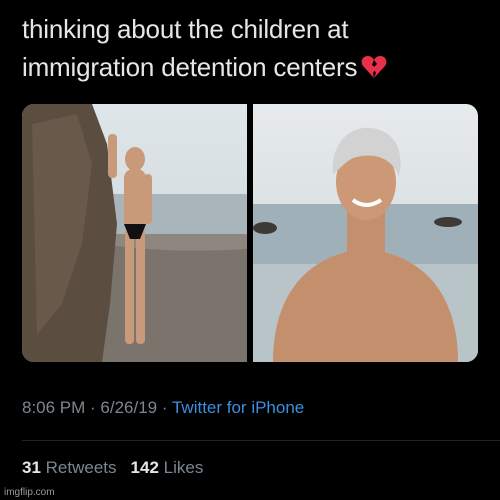  What do you see at coordinates (183, 467) in the screenshot?
I see `likes-label: Likes` at bounding box center [183, 467].